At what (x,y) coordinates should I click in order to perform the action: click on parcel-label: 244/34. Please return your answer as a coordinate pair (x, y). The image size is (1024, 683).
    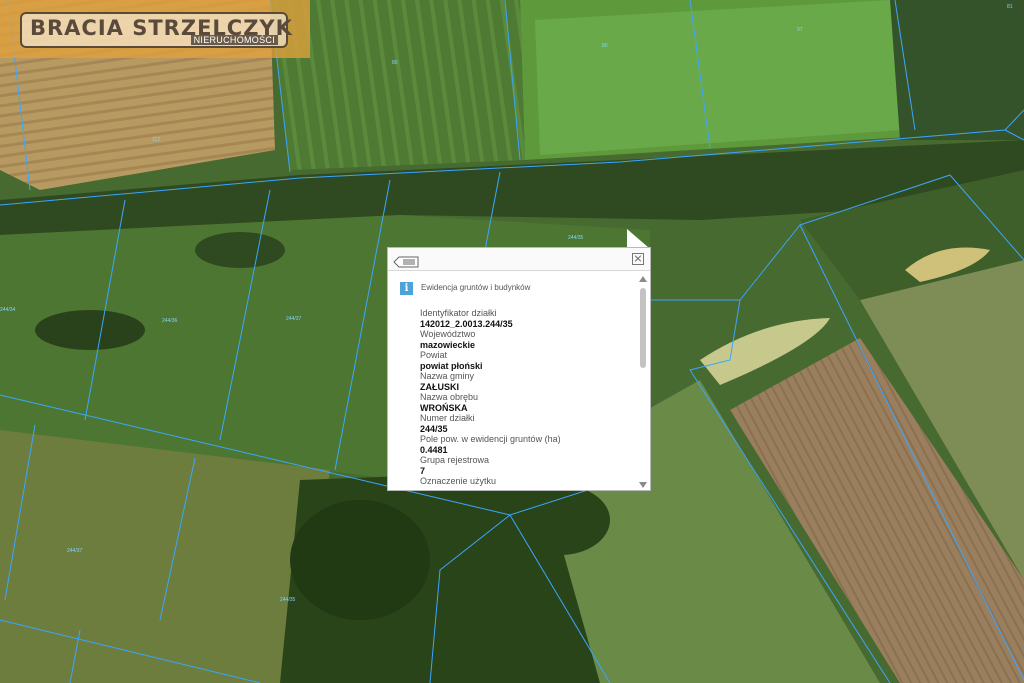
    Looking at the image, I should click on (8, 310).